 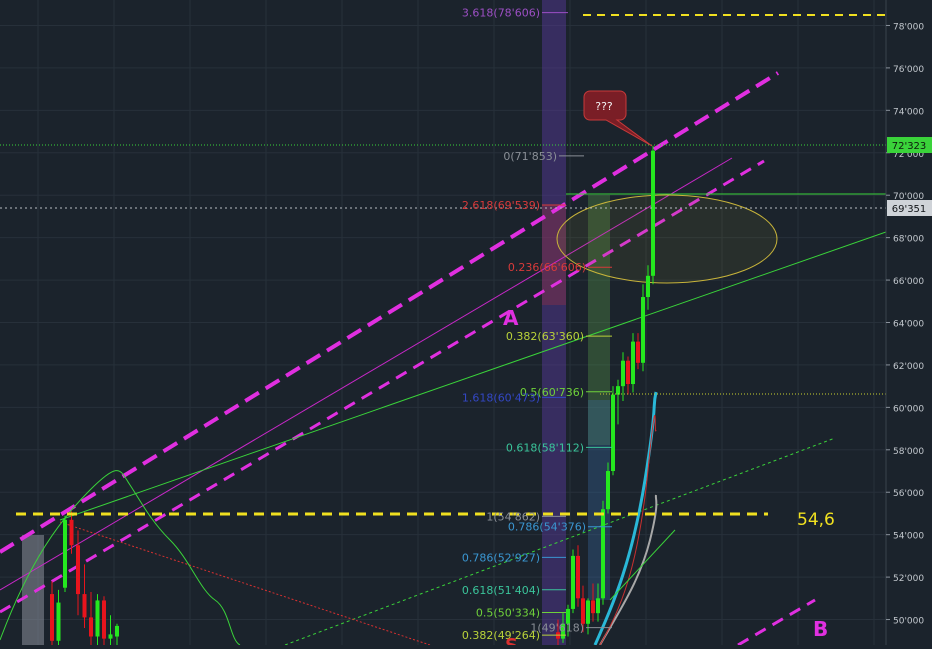 I want to click on price-tick-label: 64'000, so click(x=908, y=325).